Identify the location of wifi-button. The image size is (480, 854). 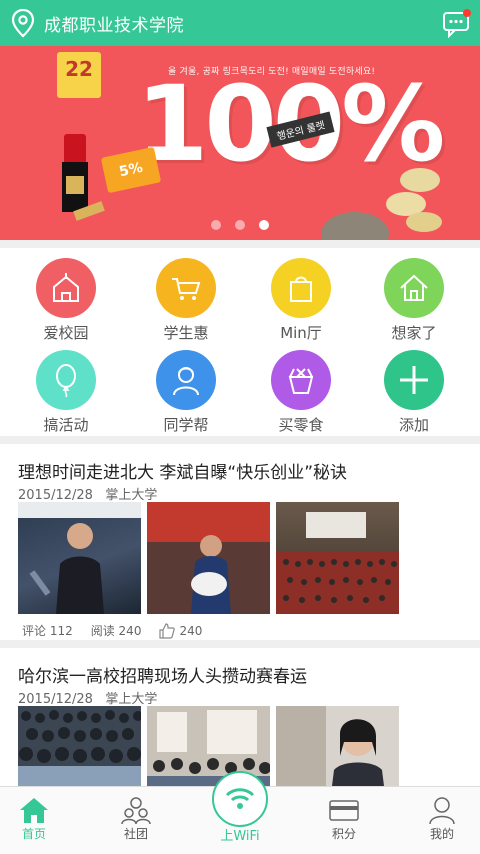
(240, 799).